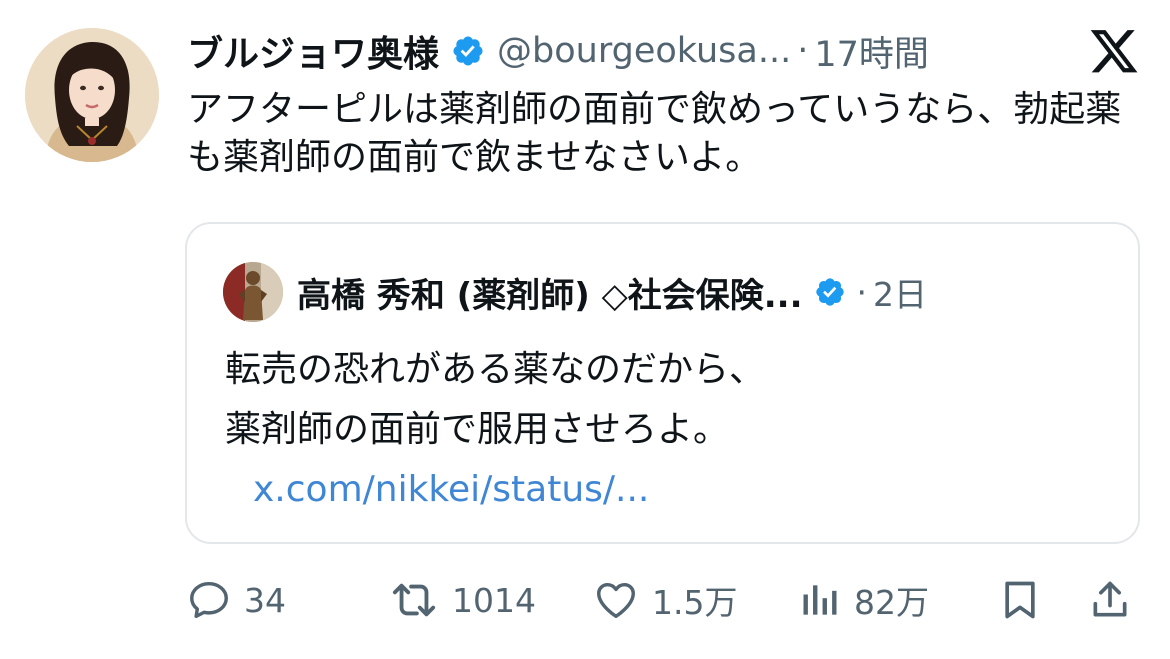 This screenshot has height=659, width=1170. I want to click on bookmark-icon, so click(1020, 600).